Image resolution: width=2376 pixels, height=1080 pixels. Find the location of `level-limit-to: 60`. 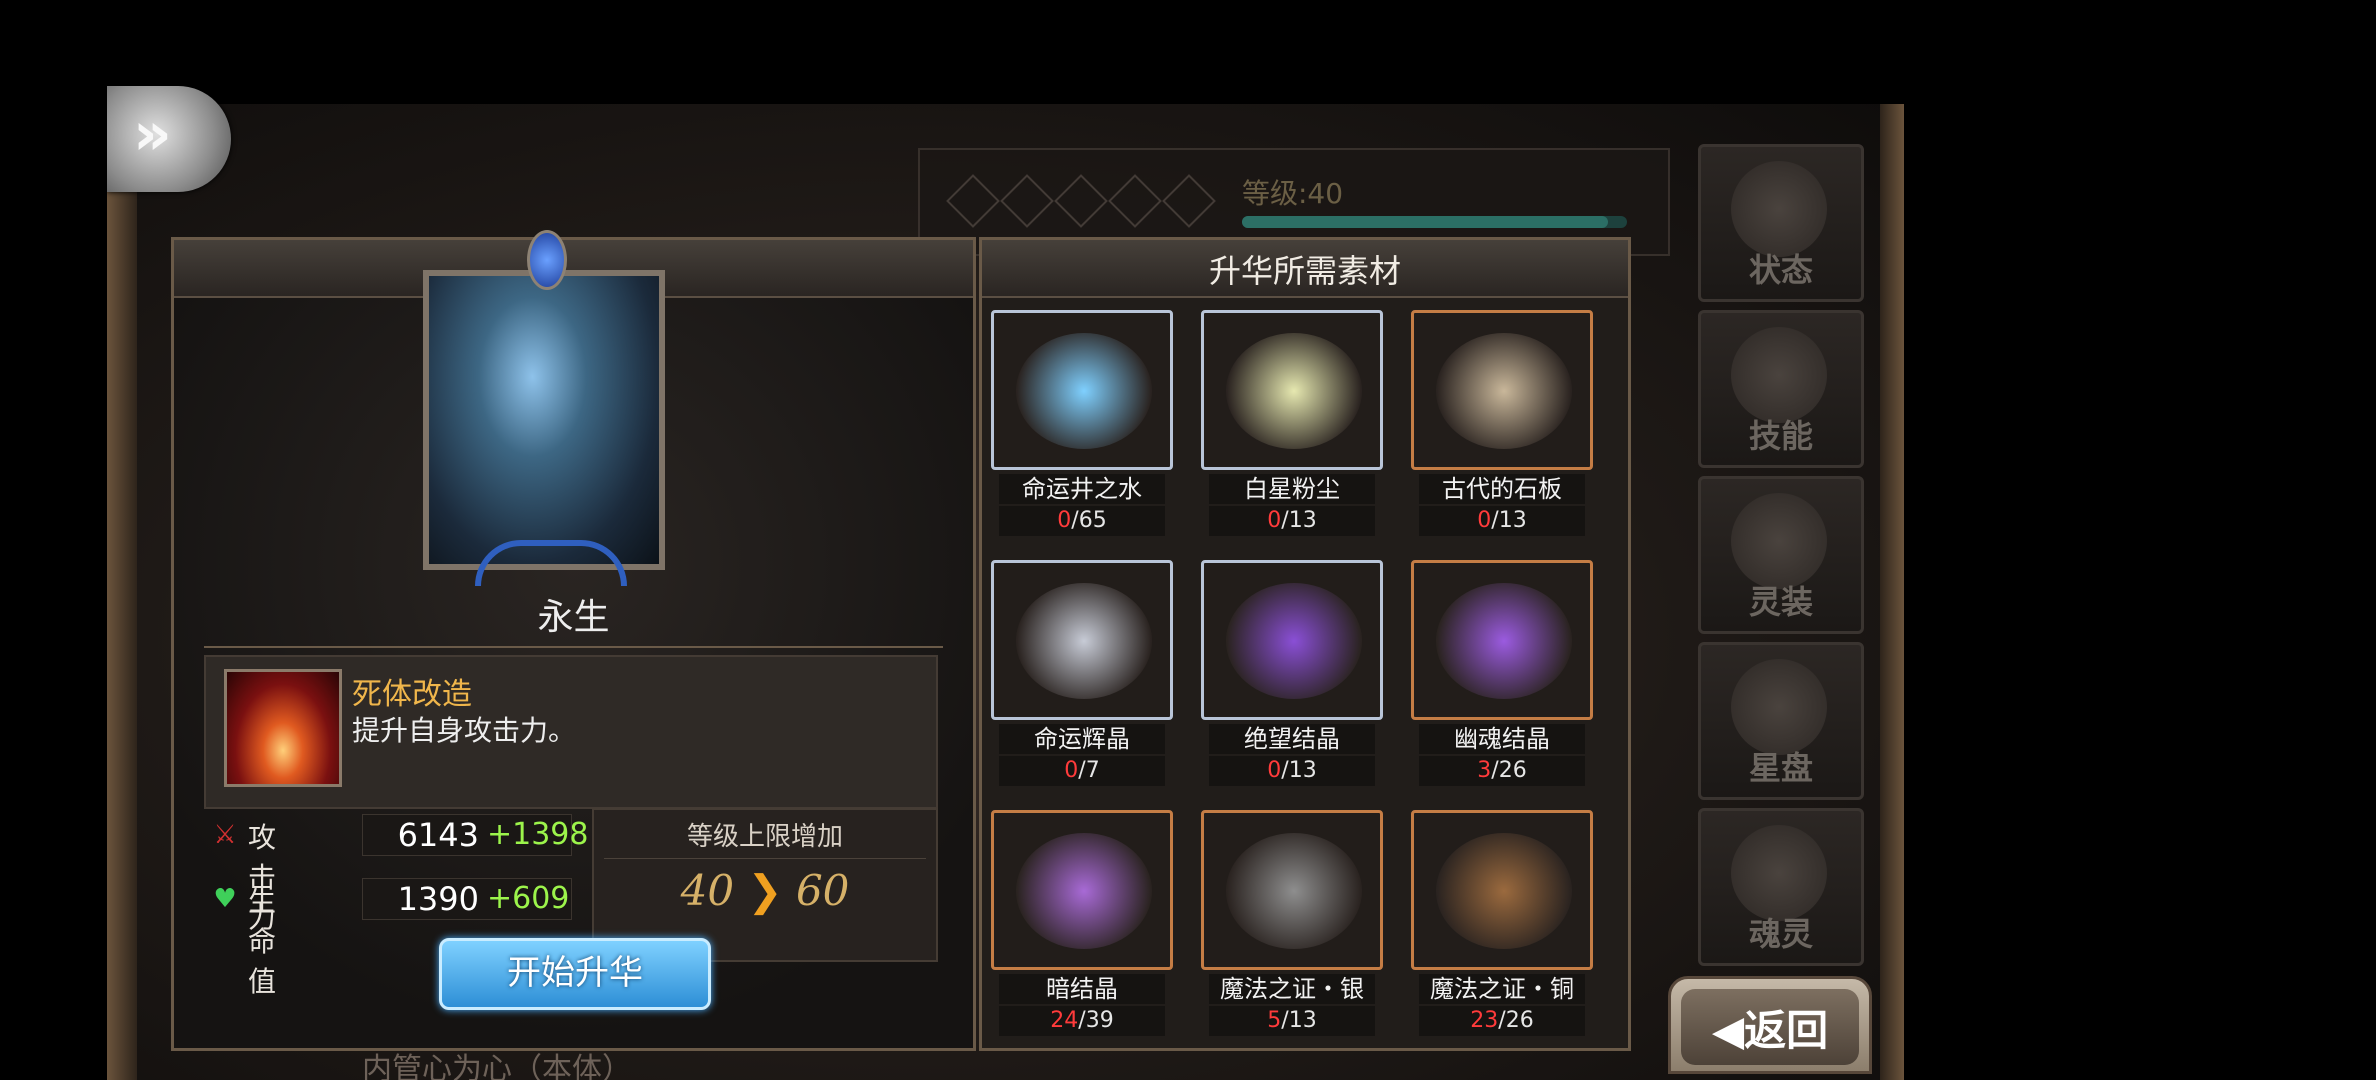

level-limit-to: 60 is located at coordinates (822, 890).